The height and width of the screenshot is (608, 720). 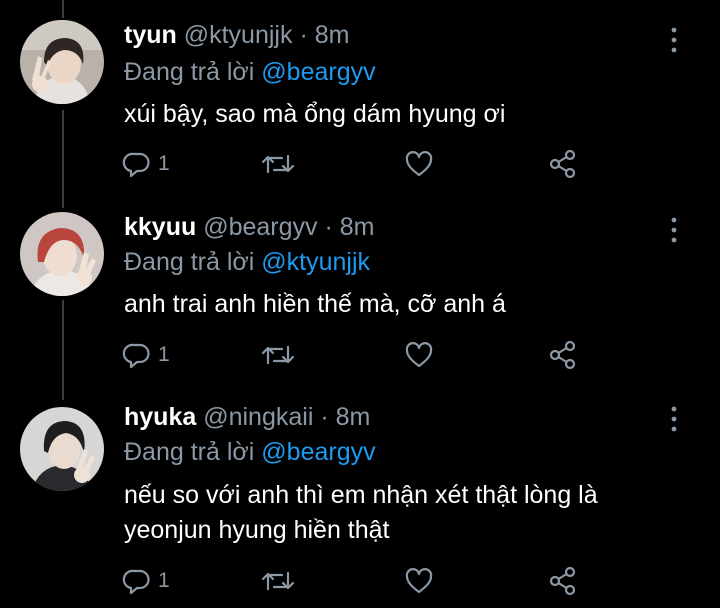 I want to click on mention-link: @ktyunjjk, so click(x=315, y=262).